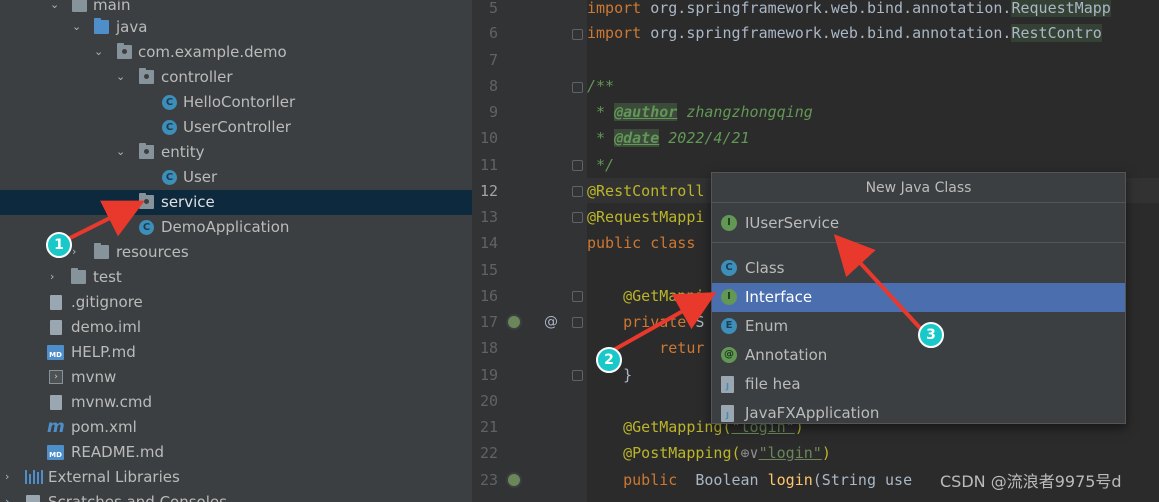 The image size is (1159, 502). What do you see at coordinates (236, 177) in the screenshot?
I see `tree-item-user: C User` at bounding box center [236, 177].